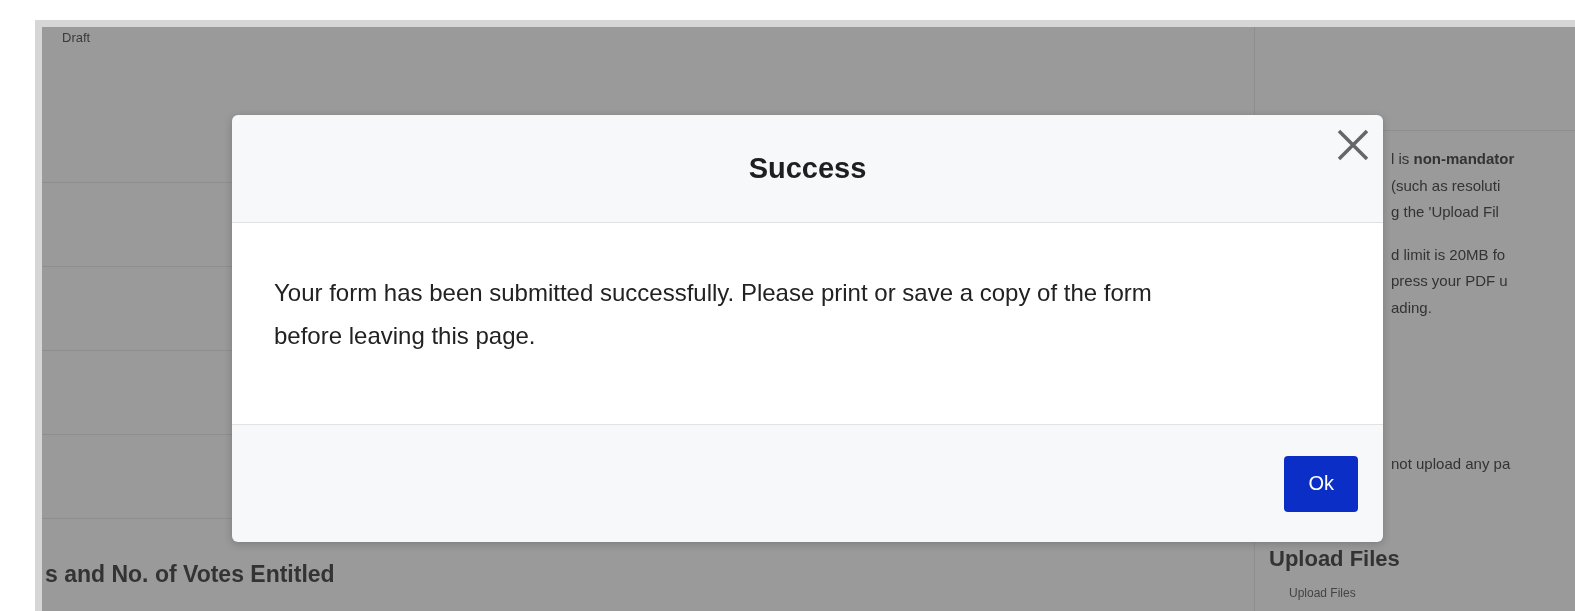 The width and height of the screenshot is (1575, 611). I want to click on section-heading: s and No. of Votes Entitled, so click(190, 574).